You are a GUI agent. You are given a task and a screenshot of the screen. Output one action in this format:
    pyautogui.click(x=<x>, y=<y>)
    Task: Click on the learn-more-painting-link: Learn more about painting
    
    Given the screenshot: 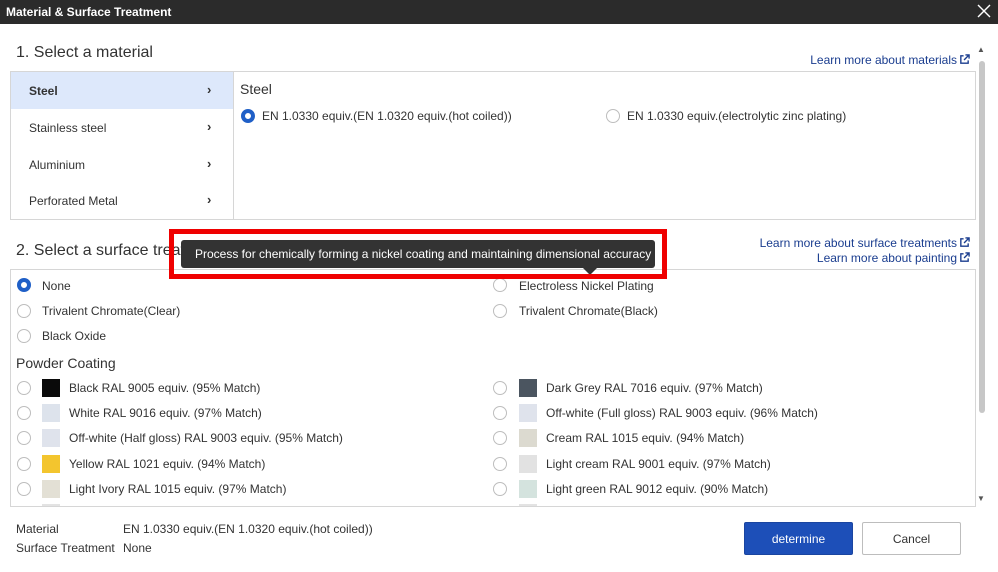 What is the action you would take?
    pyautogui.click(x=893, y=258)
    